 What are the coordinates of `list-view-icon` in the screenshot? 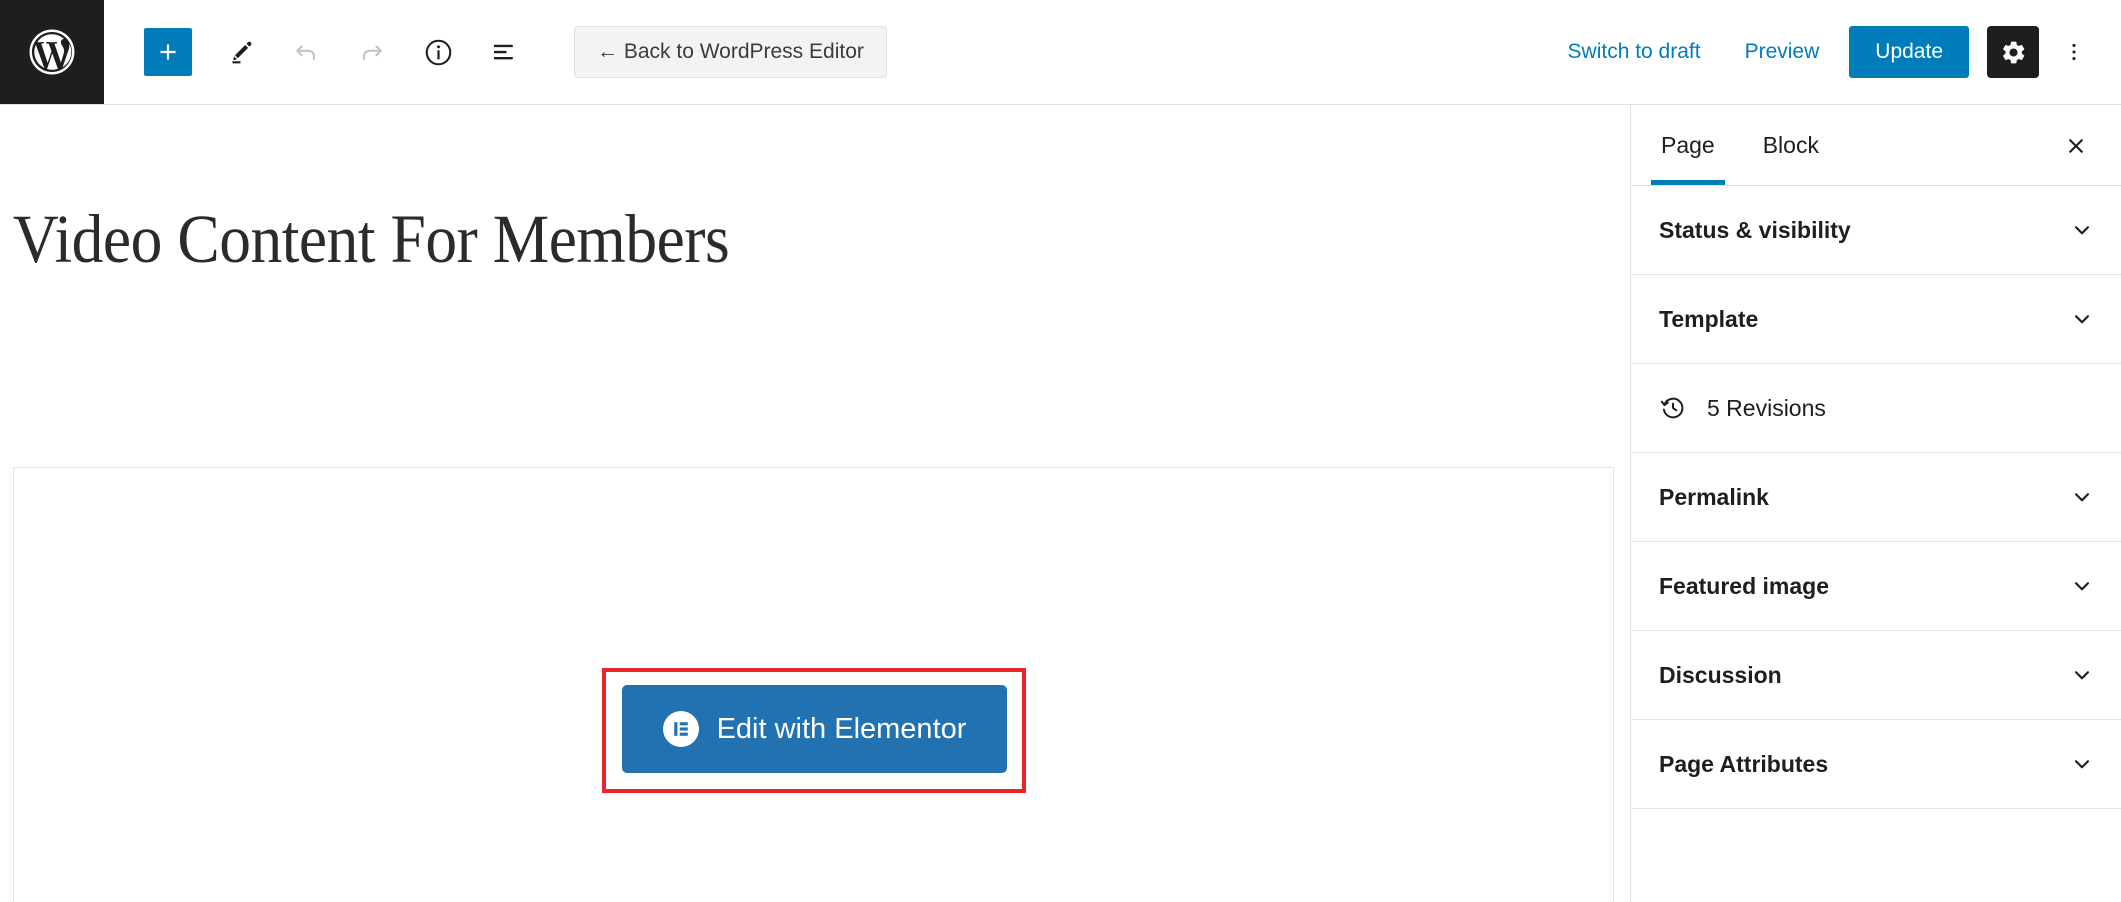 It's located at (503, 52).